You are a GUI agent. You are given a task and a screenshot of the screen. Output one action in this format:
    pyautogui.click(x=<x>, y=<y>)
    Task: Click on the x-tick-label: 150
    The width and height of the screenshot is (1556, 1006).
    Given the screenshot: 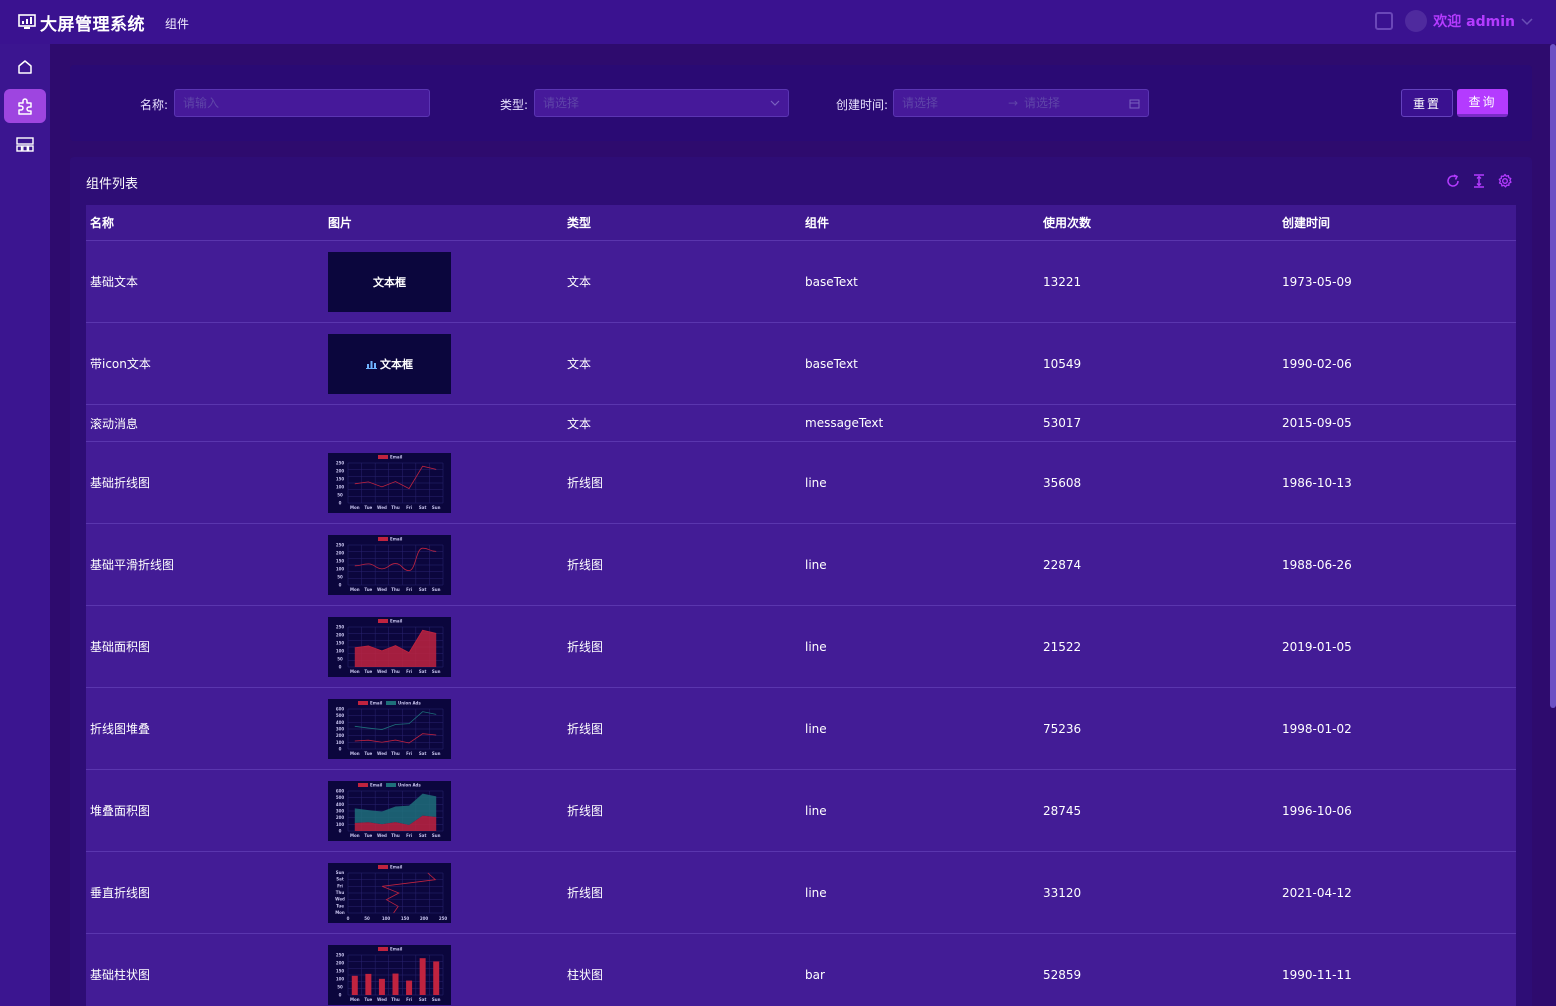 What is the action you would take?
    pyautogui.click(x=405, y=918)
    